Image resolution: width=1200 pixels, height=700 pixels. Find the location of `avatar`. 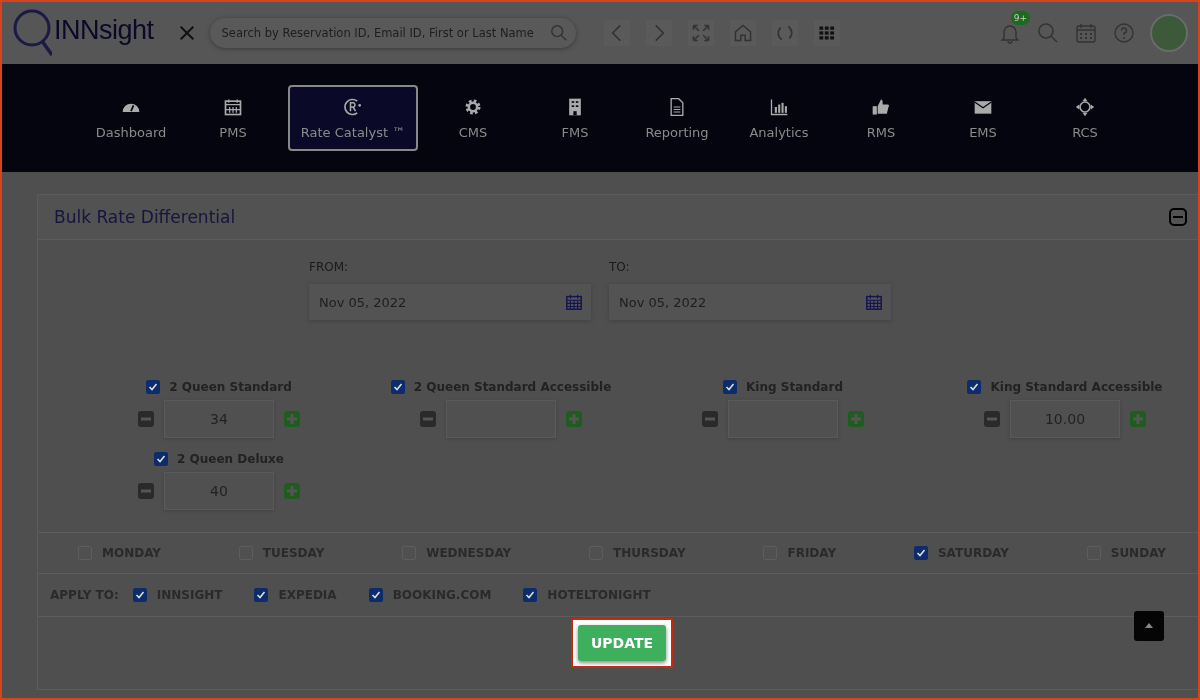

avatar is located at coordinates (1169, 33).